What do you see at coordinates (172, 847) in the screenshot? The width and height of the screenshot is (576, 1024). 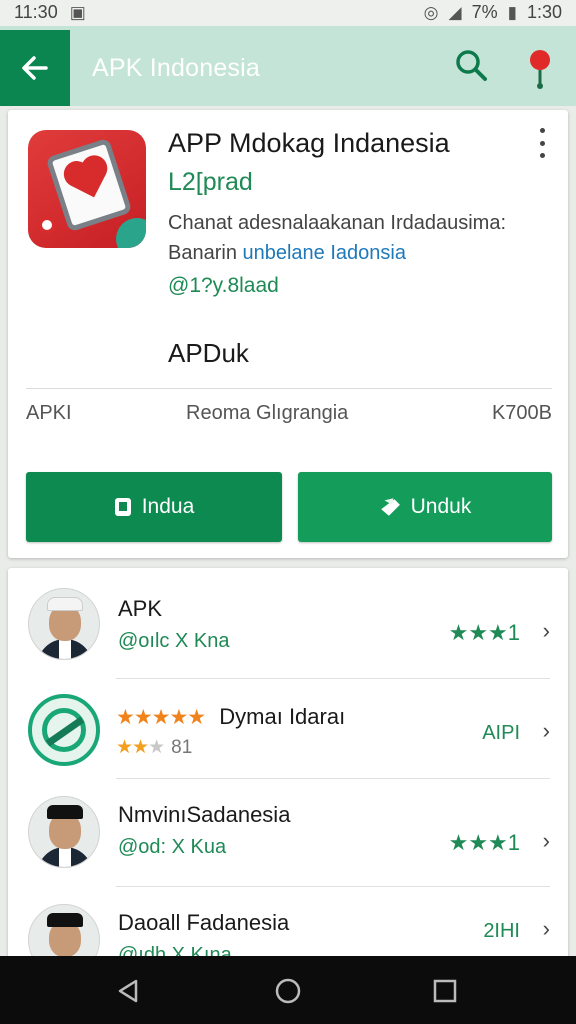 I see `list-item-subtitle: @od: X Kua` at bounding box center [172, 847].